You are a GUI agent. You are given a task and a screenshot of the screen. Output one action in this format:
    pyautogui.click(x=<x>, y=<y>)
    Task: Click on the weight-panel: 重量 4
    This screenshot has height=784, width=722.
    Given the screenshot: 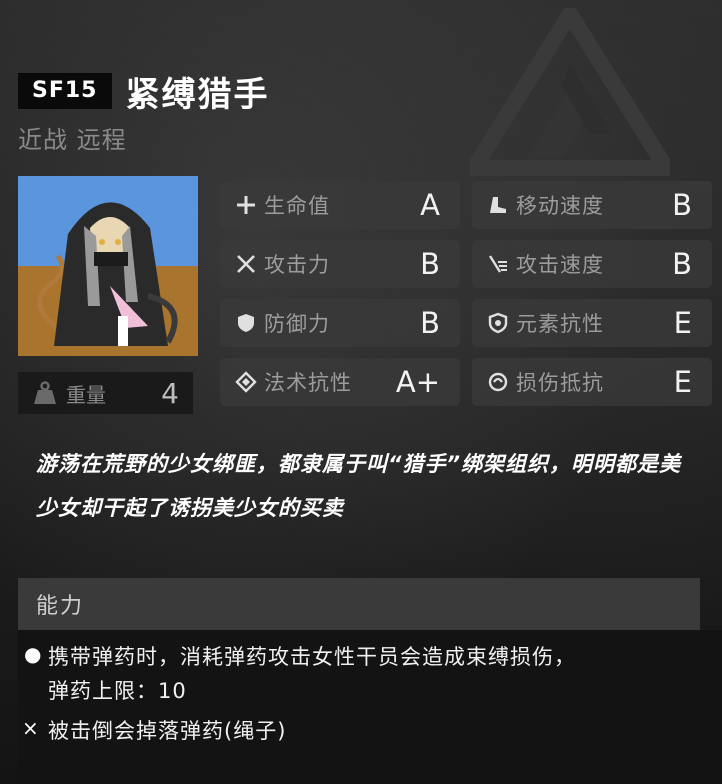 What is the action you would take?
    pyautogui.click(x=105, y=393)
    